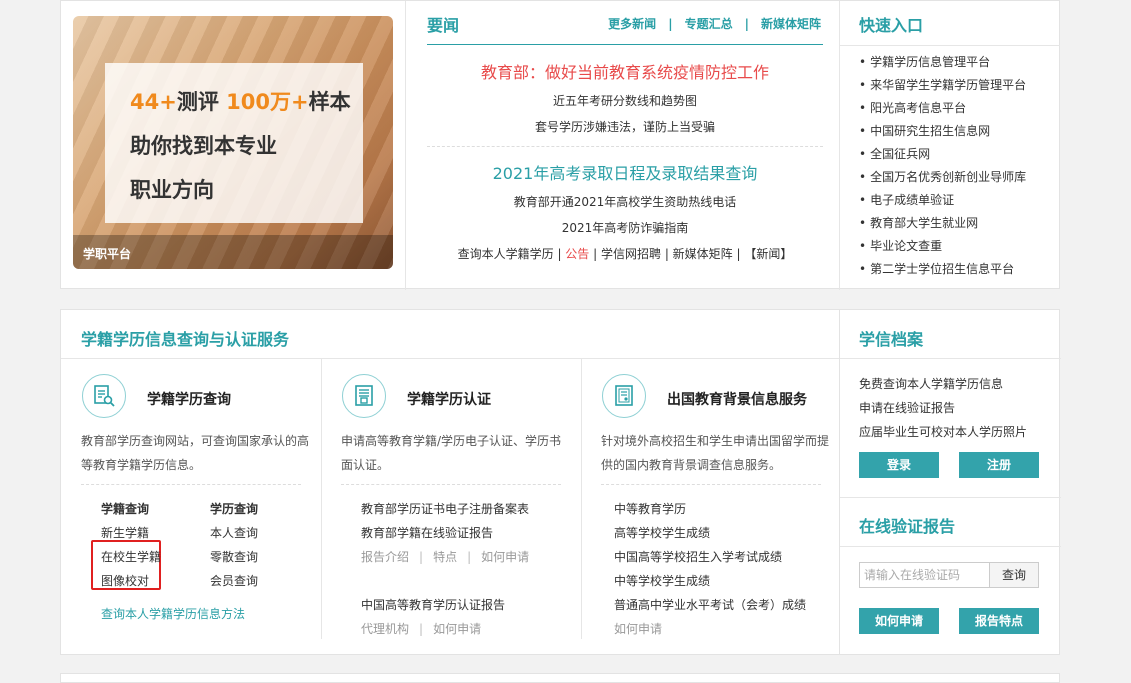 This screenshot has width=1131, height=683. Describe the element at coordinates (506, 254) in the screenshot. I see `self-query-link: 查询本人学籍学历` at that location.